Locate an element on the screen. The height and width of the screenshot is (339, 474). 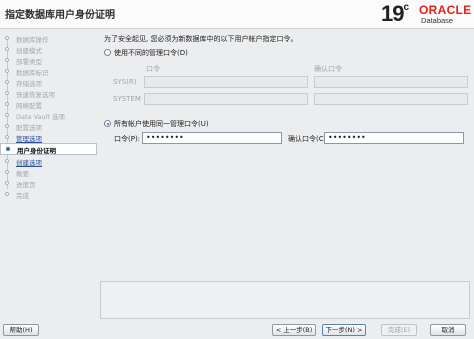
step-creation-mode: 创建模式 is located at coordinates (48, 49).